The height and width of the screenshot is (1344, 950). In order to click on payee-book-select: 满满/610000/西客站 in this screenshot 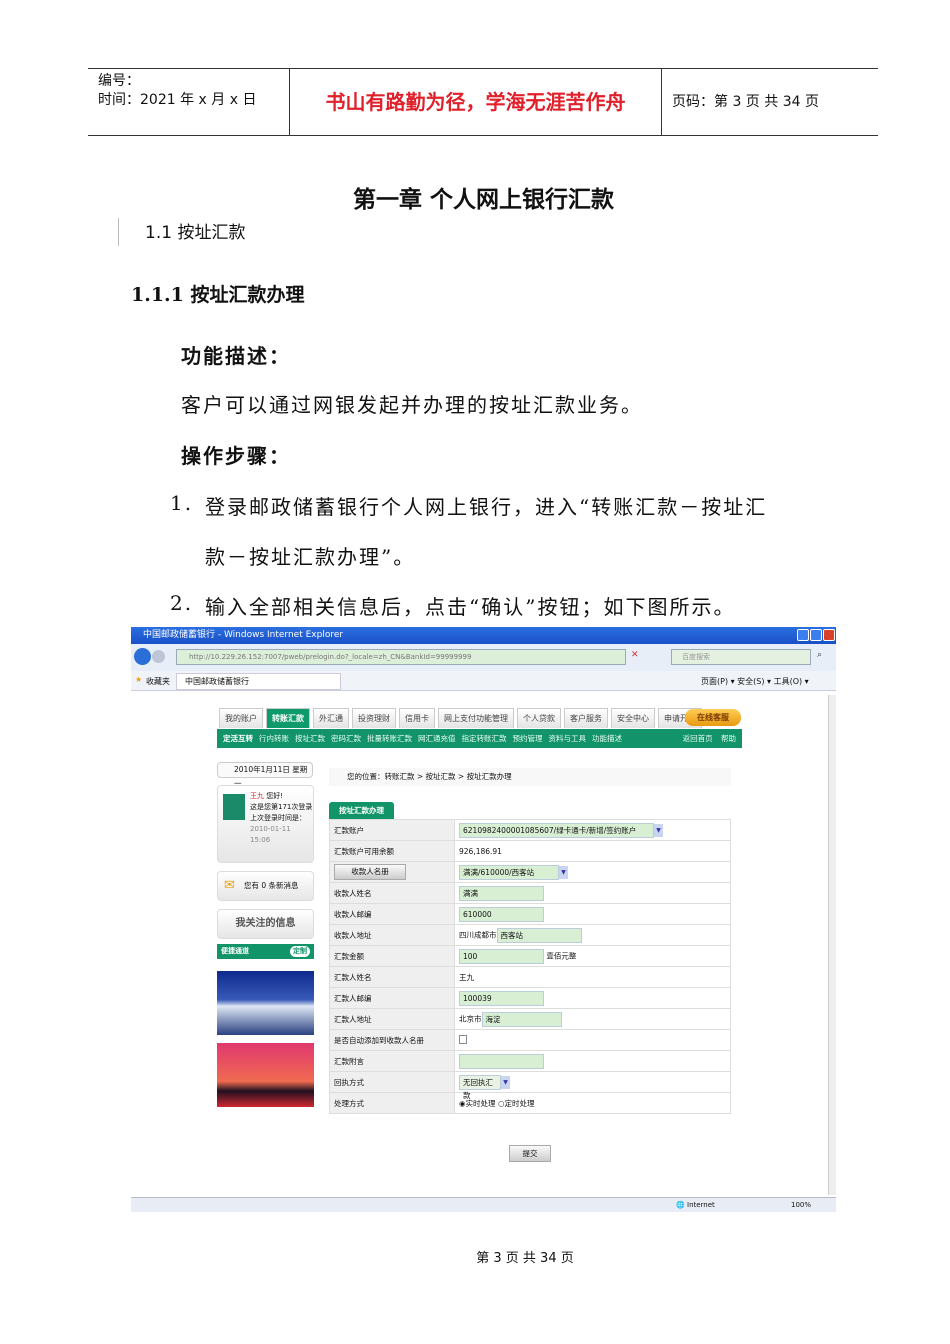, I will do `click(509, 872)`.